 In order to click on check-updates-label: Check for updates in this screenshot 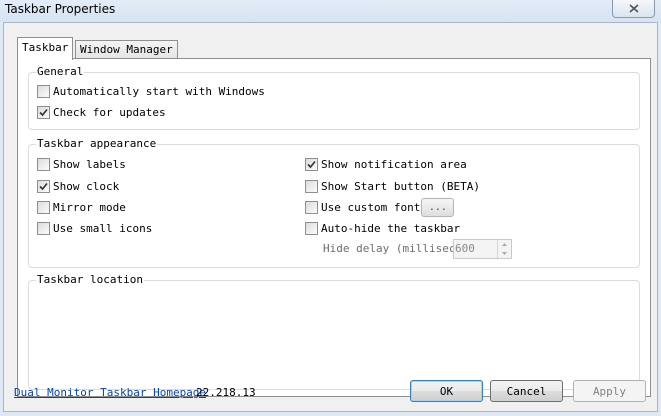, I will do `click(109, 112)`.